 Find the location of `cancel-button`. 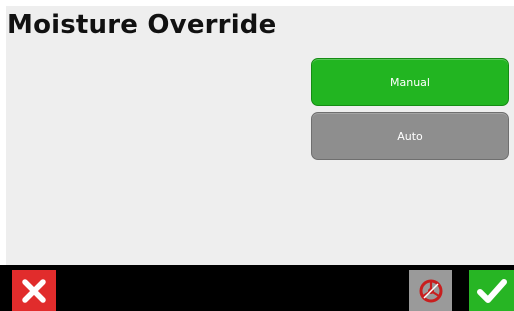

cancel-button is located at coordinates (34, 290).